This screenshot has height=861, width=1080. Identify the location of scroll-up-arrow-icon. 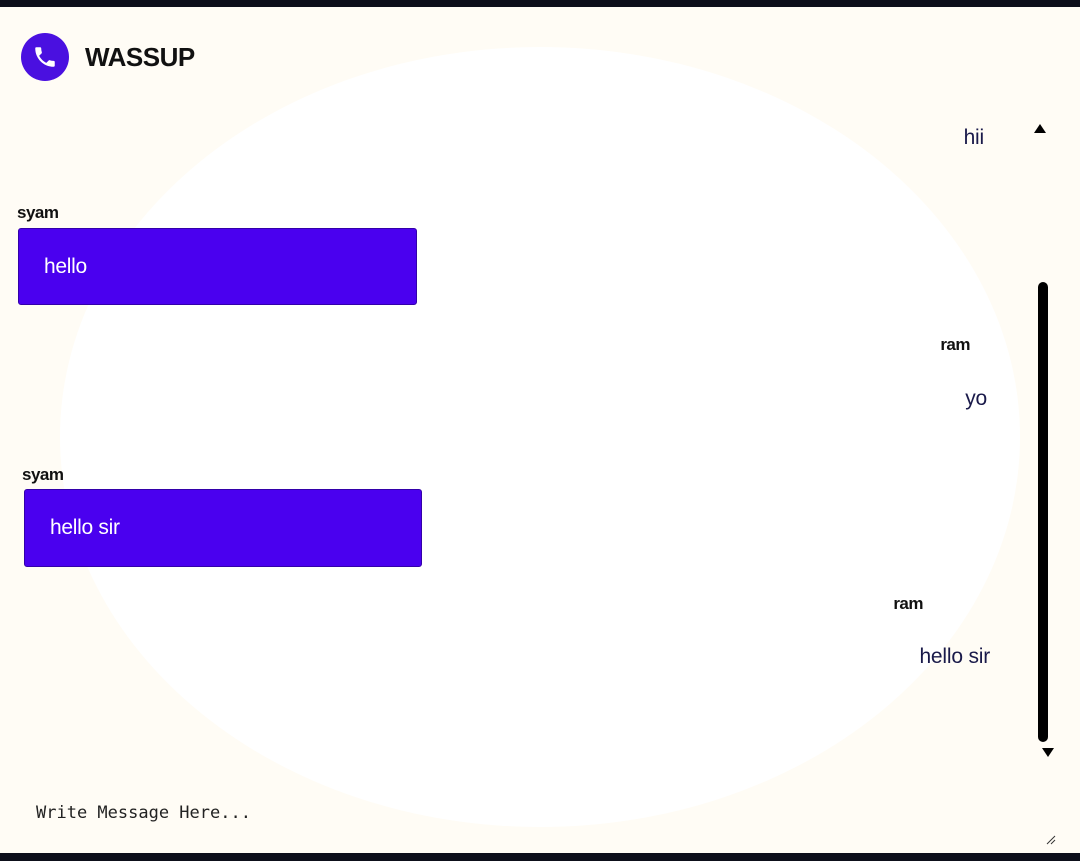
(1040, 128).